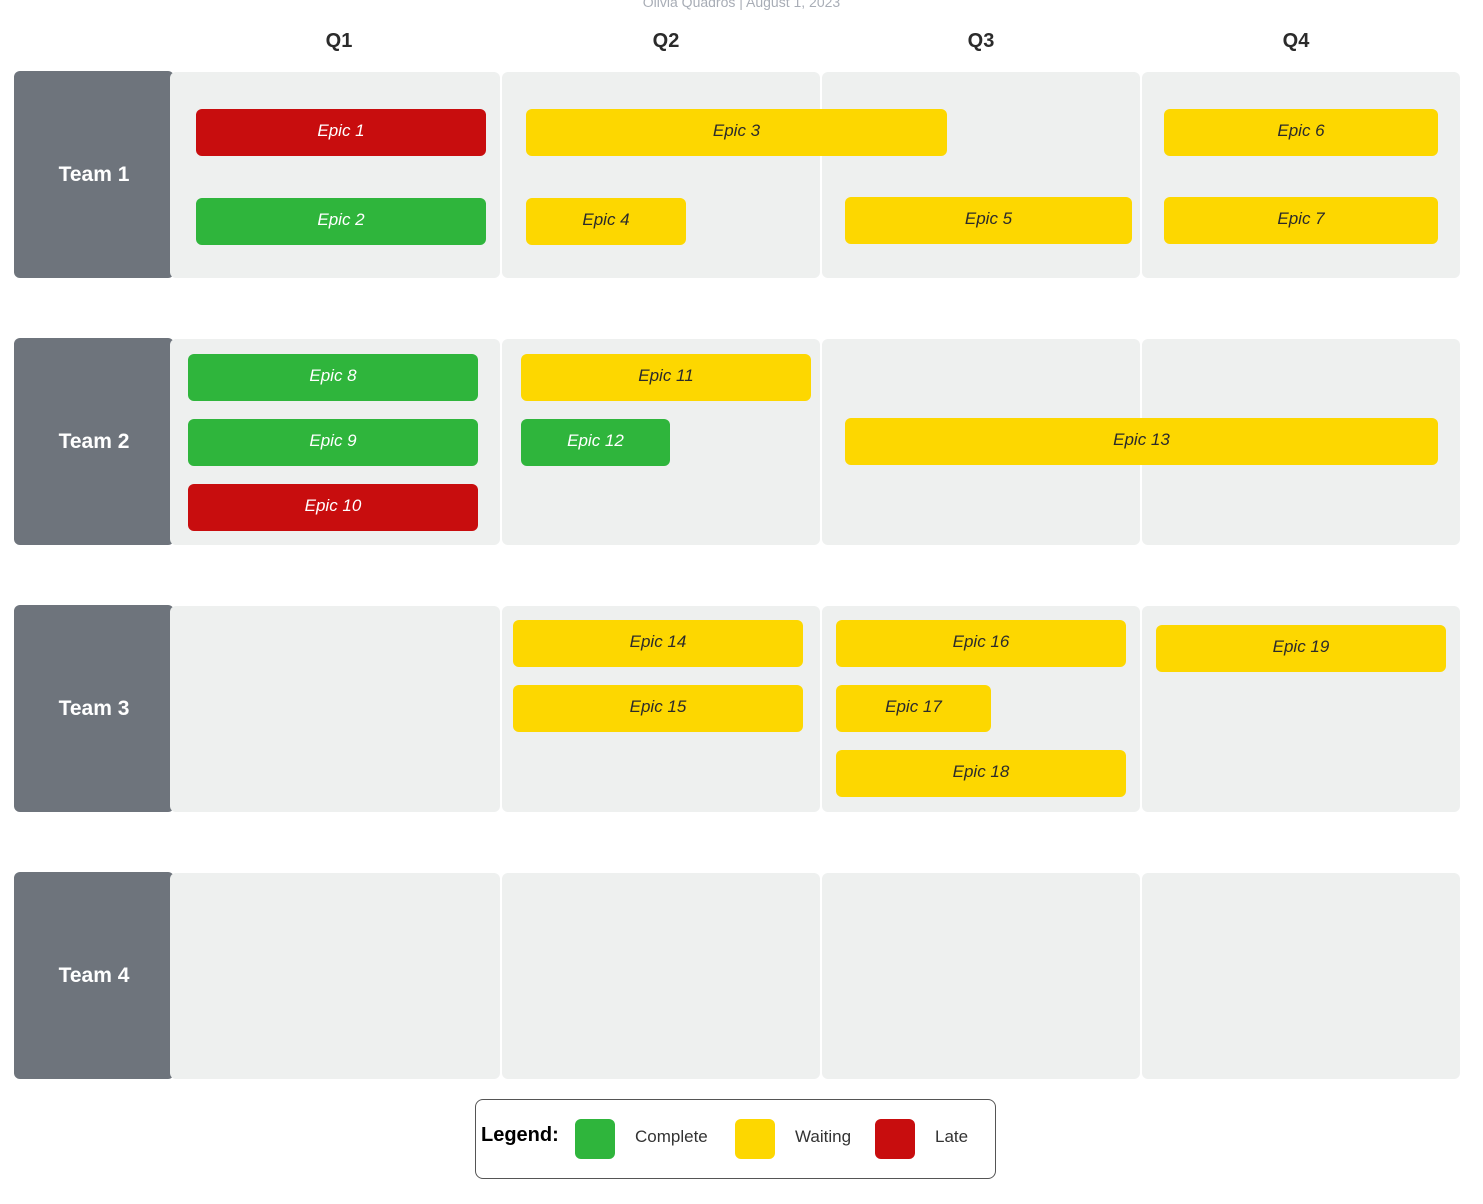 The image size is (1483, 1204). Describe the element at coordinates (981, 976) in the screenshot. I see `grid-cell-team4-q3` at that location.